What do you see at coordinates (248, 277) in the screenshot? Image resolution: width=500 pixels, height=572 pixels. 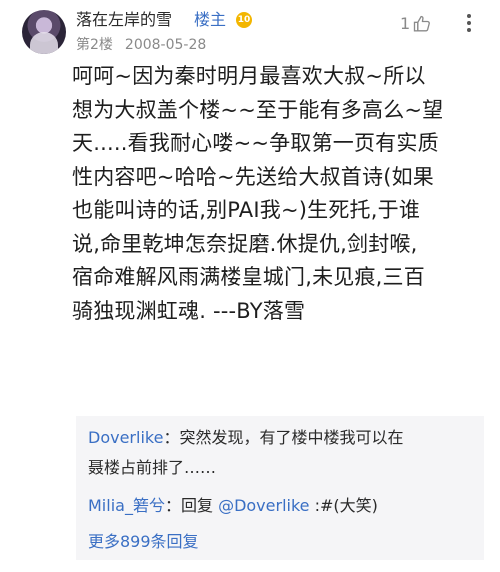 I see `post-body-line: 宿命难解风雨满楼皇城门,未见痕,三百` at bounding box center [248, 277].